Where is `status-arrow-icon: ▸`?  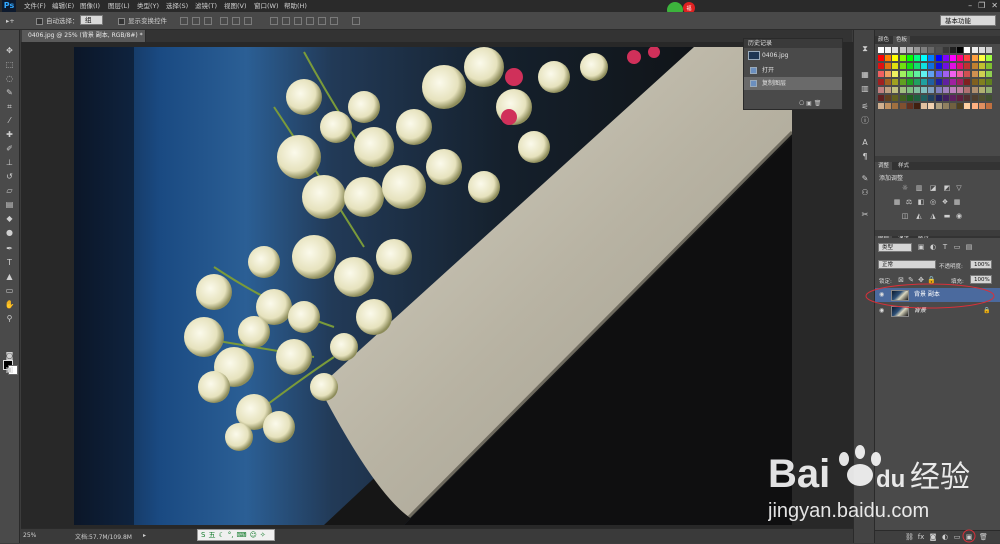
status-arrow-icon: ▸ is located at coordinates (144, 535).